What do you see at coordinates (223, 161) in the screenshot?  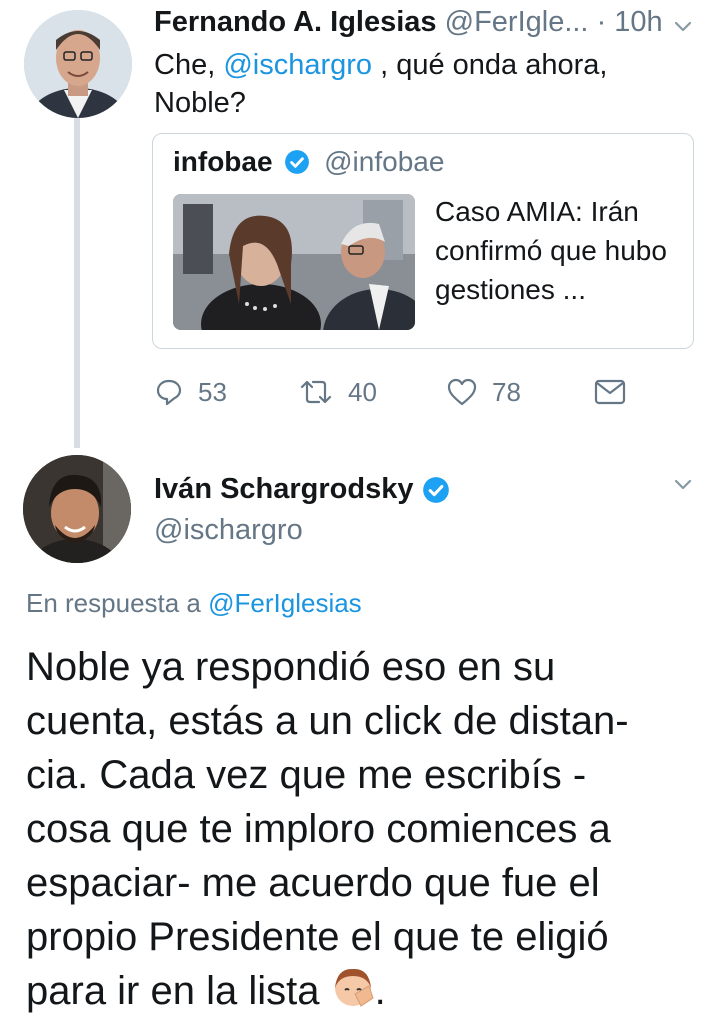 I see `quoted-author-name: infobae` at bounding box center [223, 161].